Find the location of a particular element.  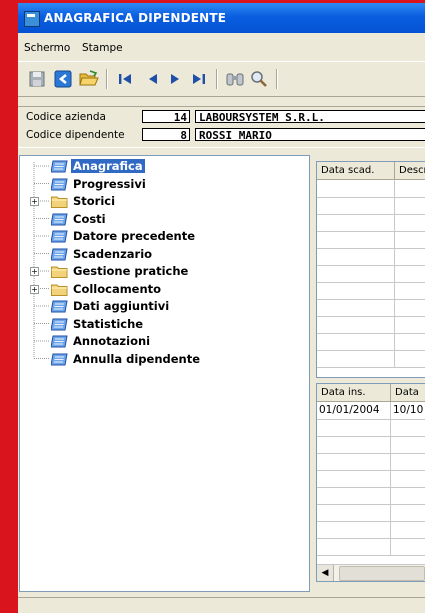

tree-item-label: Anagrafica is located at coordinates (108, 166).